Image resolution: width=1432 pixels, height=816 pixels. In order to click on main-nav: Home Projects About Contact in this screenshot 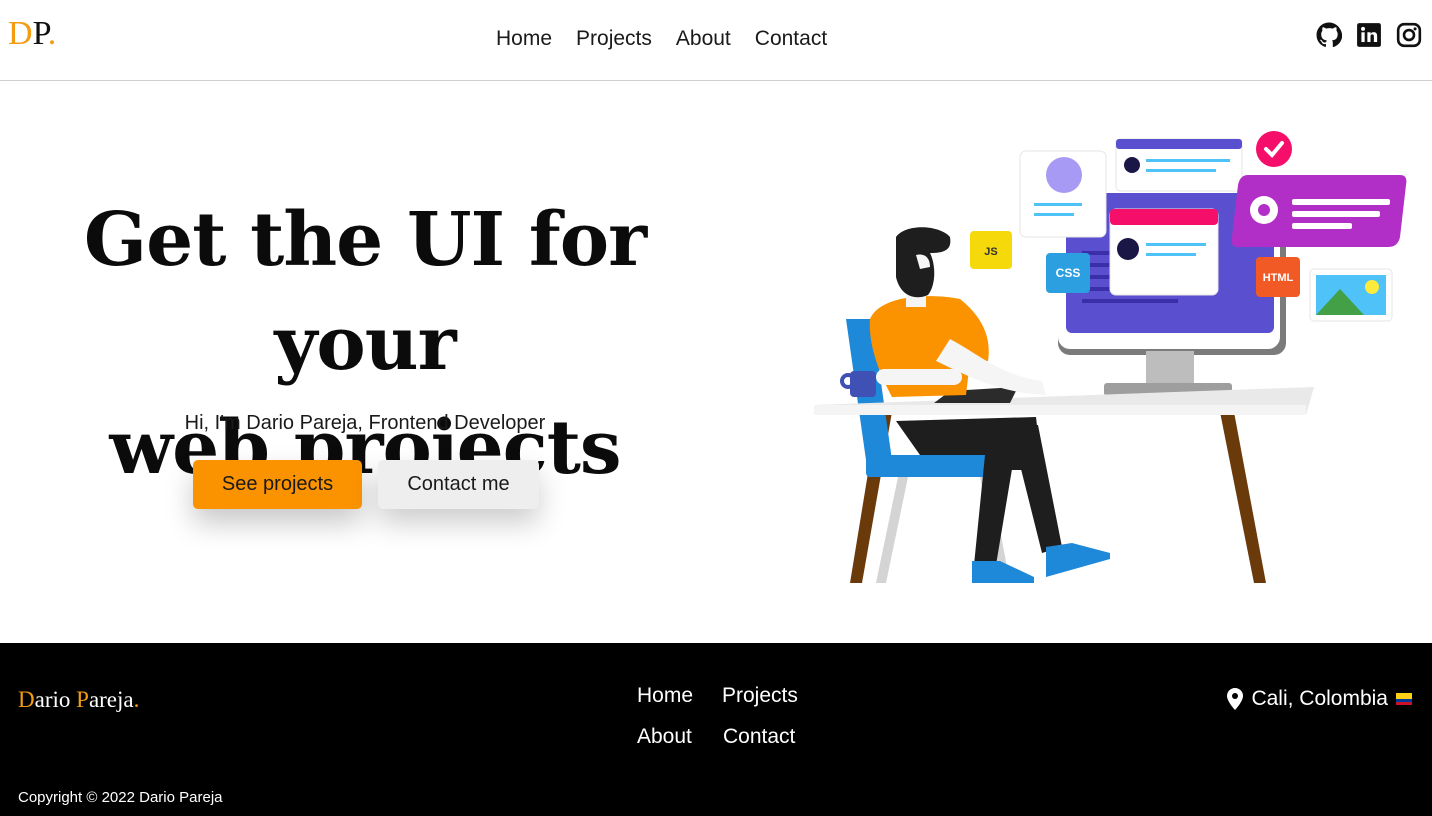, I will do `click(661, 39)`.